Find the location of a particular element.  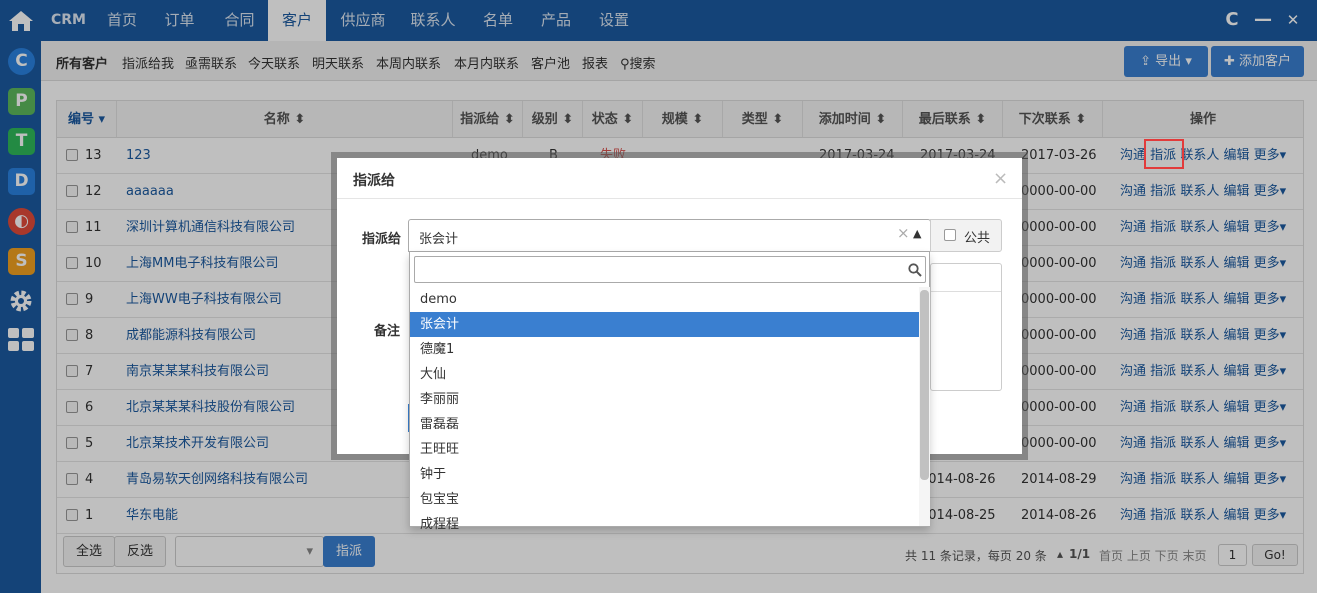

public-toggle: 公共 is located at coordinates (966, 235).